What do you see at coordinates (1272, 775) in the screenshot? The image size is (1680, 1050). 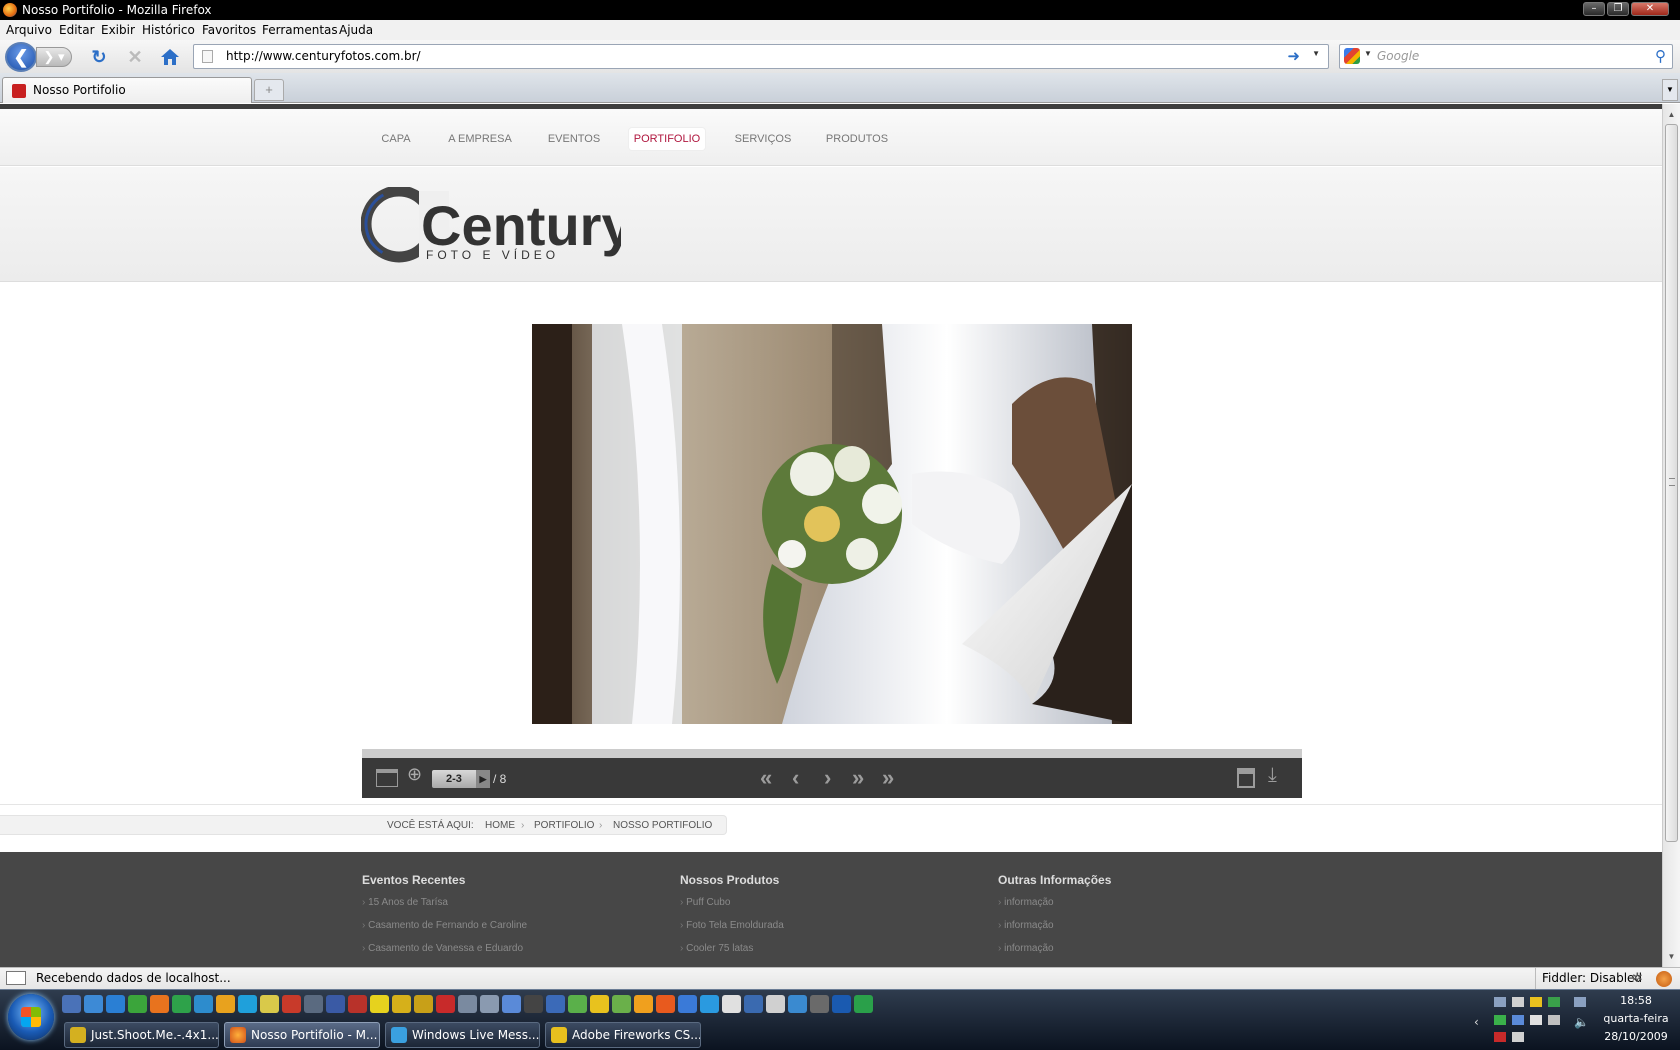 I see `download-icon: ⤓` at bounding box center [1272, 775].